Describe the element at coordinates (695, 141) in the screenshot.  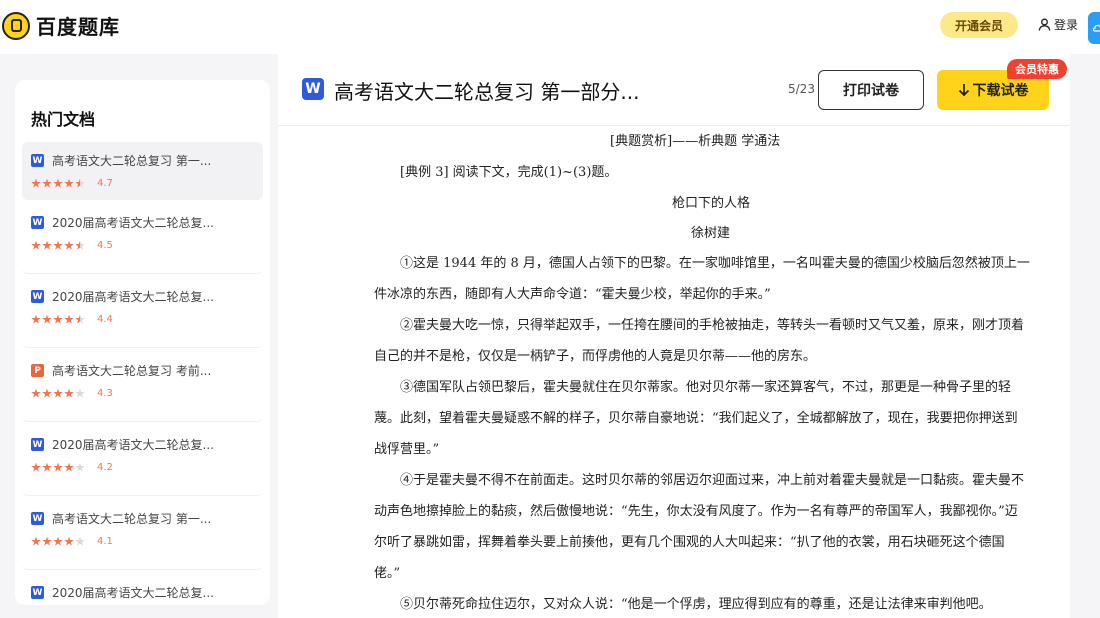
I see `section-heading: [典题赏析]——析典题 学通法` at that location.